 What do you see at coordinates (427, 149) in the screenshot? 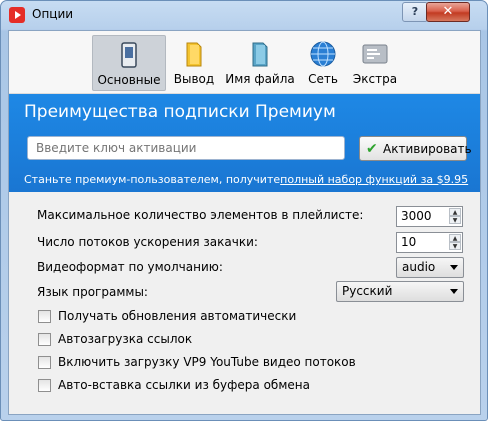
I see `activate-button-label: Активировать` at bounding box center [427, 149].